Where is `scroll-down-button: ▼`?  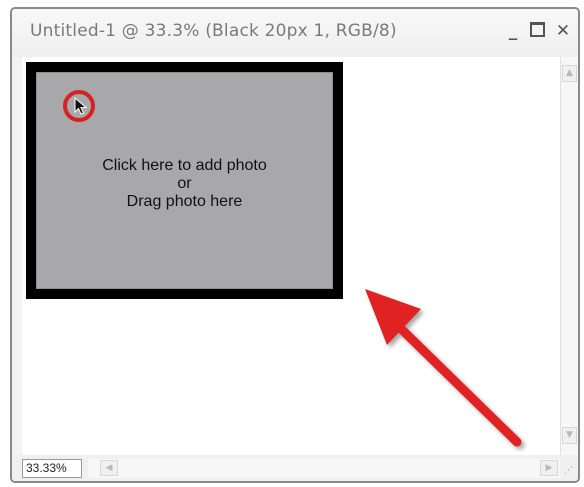
scroll-down-button: ▼ is located at coordinates (569, 435).